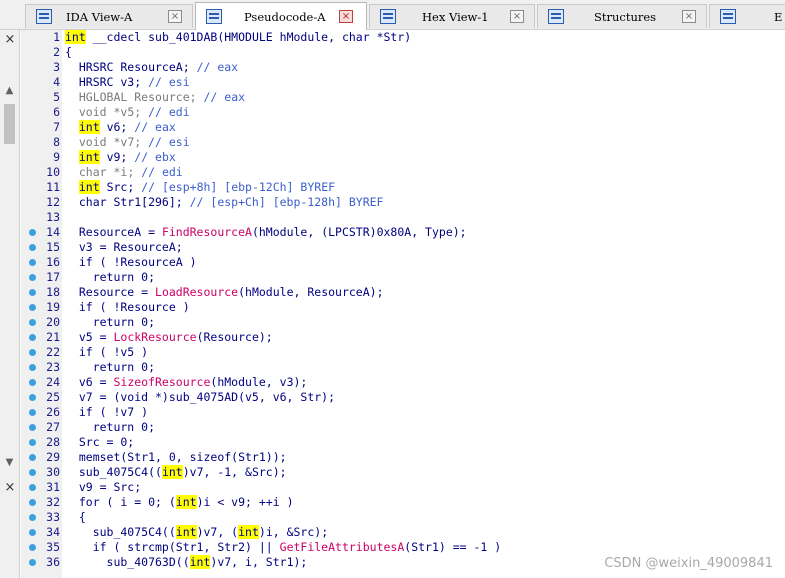 Image resolution: width=785 pixels, height=578 pixels. What do you see at coordinates (41, 67) in the screenshot?
I see `gutter-line: 3` at bounding box center [41, 67].